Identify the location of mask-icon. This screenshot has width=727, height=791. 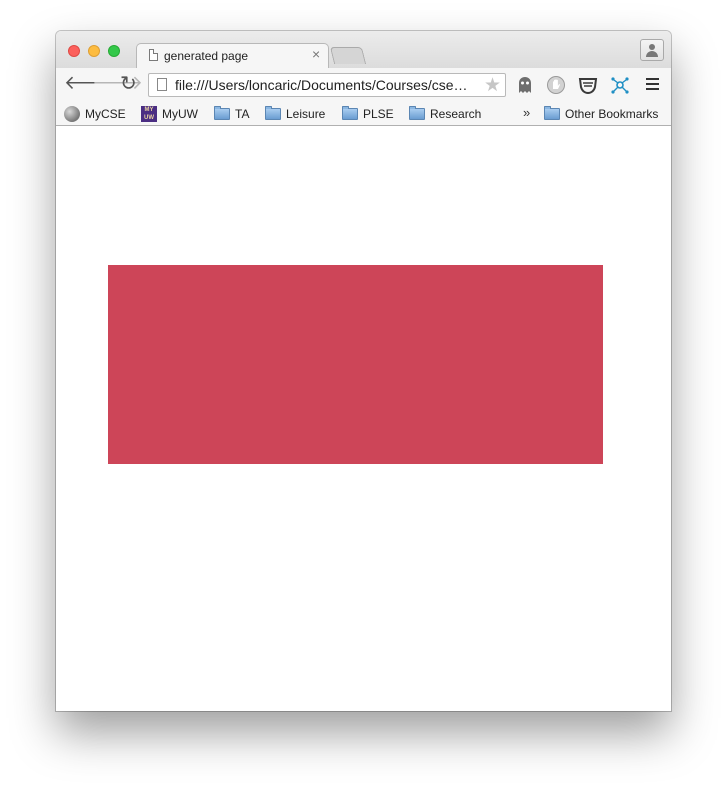
(588, 85).